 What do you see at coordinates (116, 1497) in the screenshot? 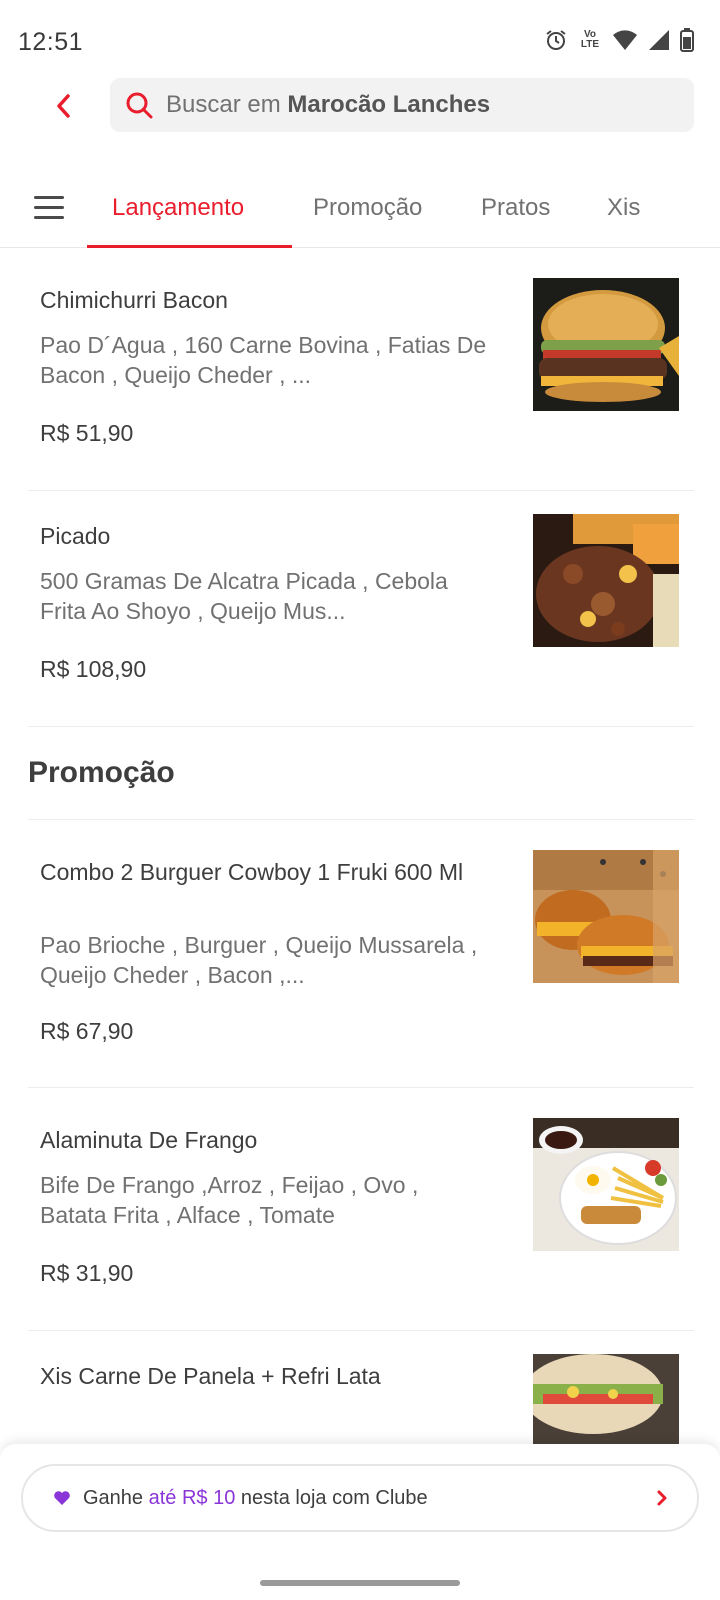
I see `club-text-before: Ganhe` at bounding box center [116, 1497].